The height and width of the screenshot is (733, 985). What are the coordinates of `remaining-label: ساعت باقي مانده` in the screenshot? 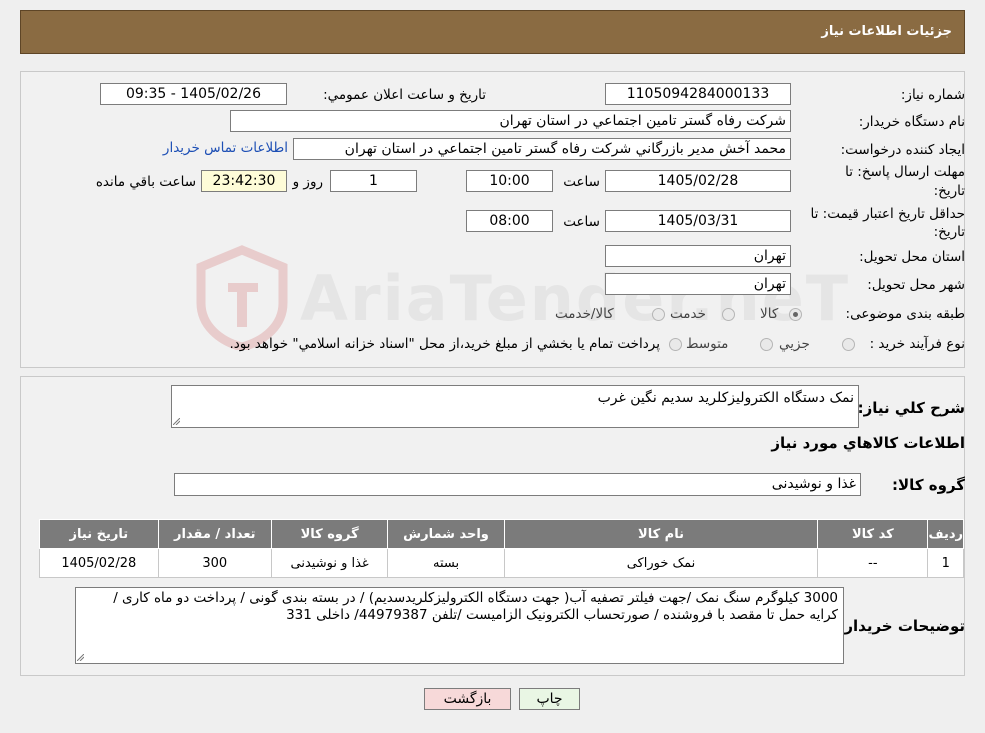 It's located at (145, 182).